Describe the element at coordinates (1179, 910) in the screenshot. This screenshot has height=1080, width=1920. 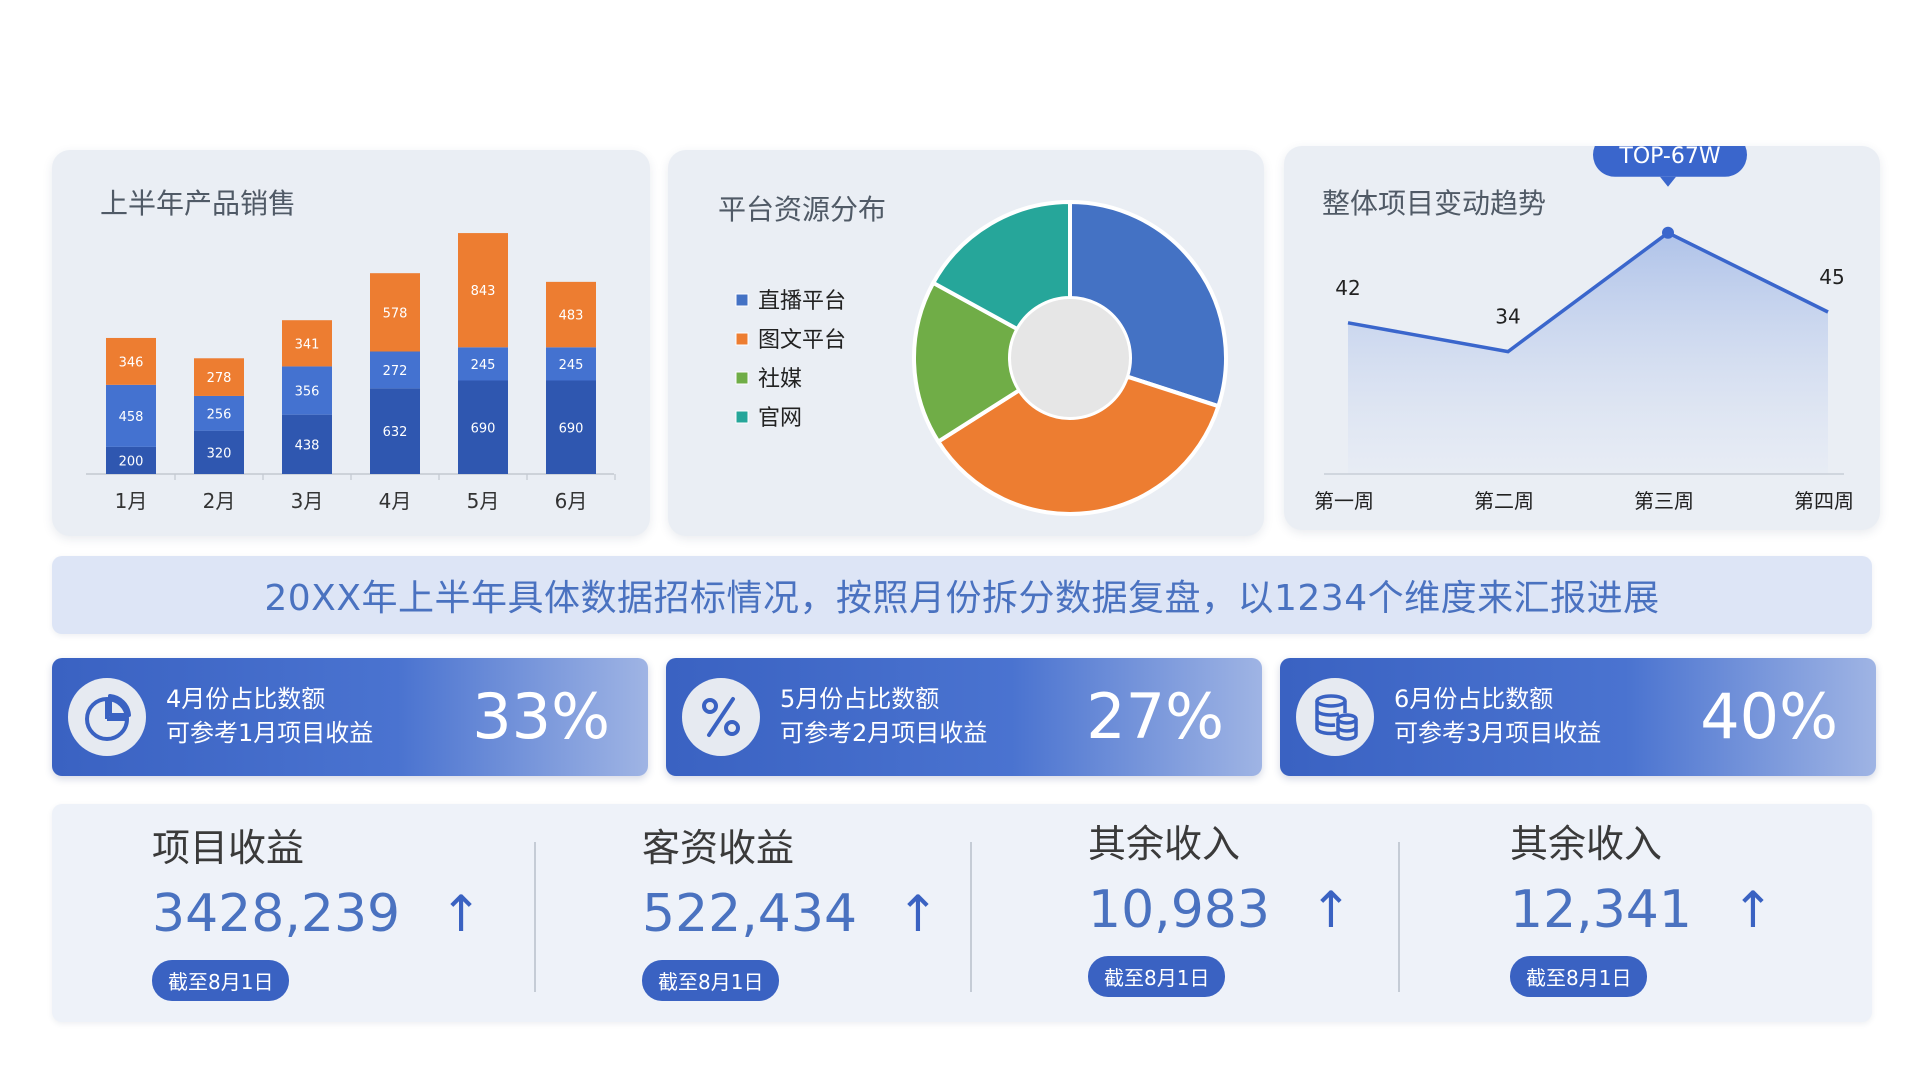
I see `metric-value: 10,983` at that location.